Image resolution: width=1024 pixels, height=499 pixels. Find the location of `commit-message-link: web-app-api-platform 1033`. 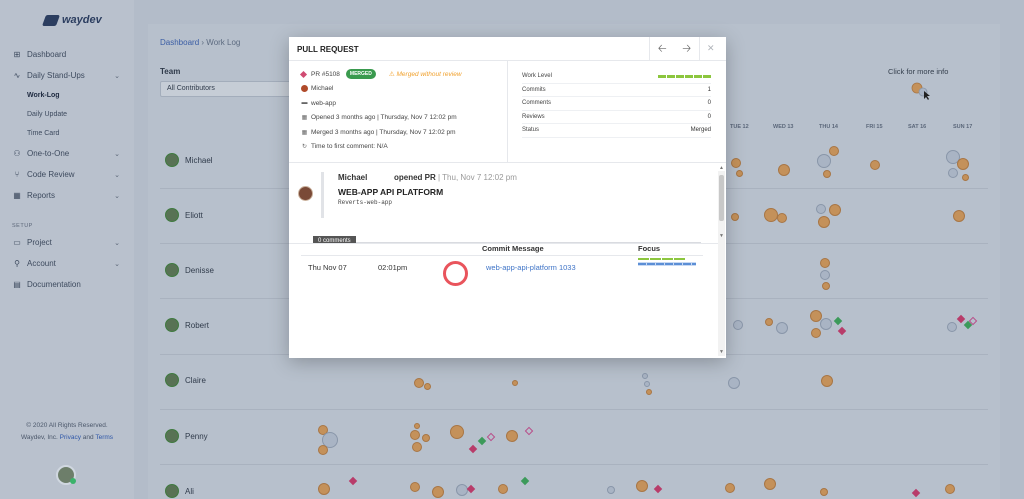

commit-message-link: web-app-api-platform 1033 is located at coordinates (531, 267).